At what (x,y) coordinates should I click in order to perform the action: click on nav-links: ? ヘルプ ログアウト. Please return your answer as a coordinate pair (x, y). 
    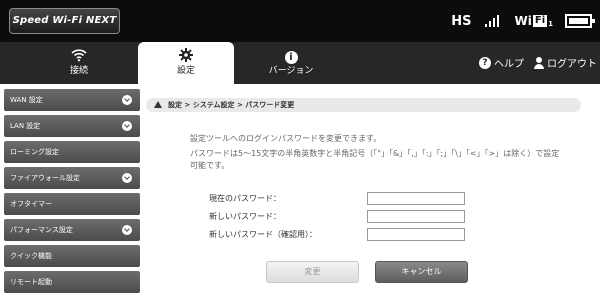
    Looking at the image, I should click on (538, 62).